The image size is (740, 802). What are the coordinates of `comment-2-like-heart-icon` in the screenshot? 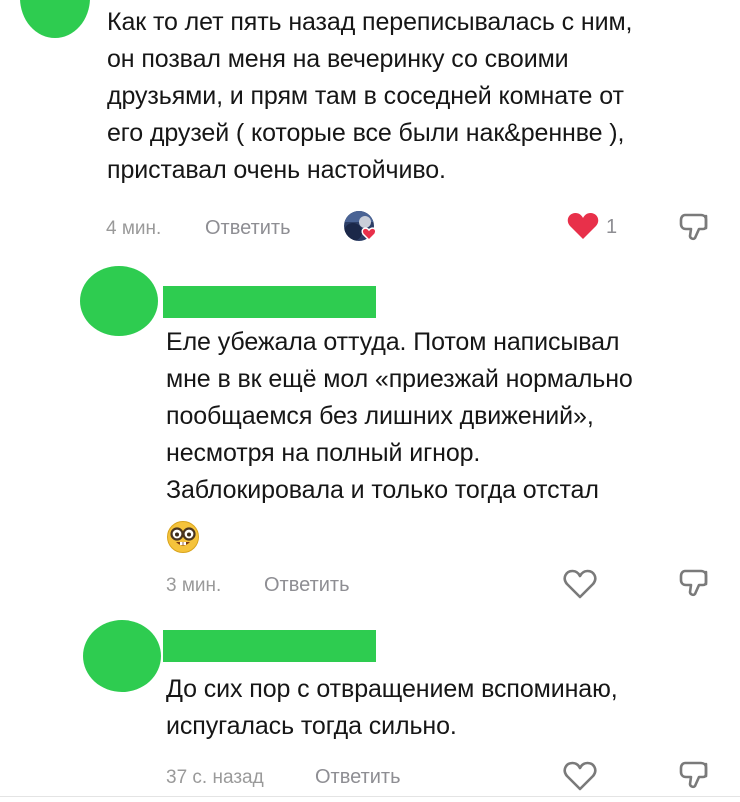 It's located at (580, 584).